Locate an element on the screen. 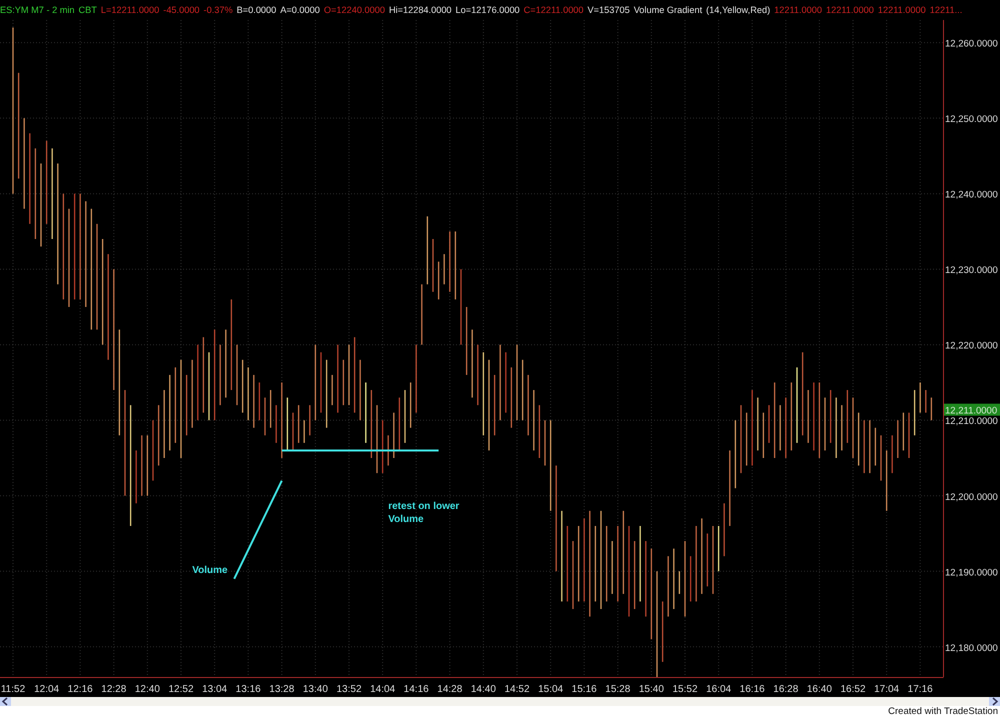 This screenshot has height=717, width=1000. header-text: A=0.0000 is located at coordinates (300, 10).